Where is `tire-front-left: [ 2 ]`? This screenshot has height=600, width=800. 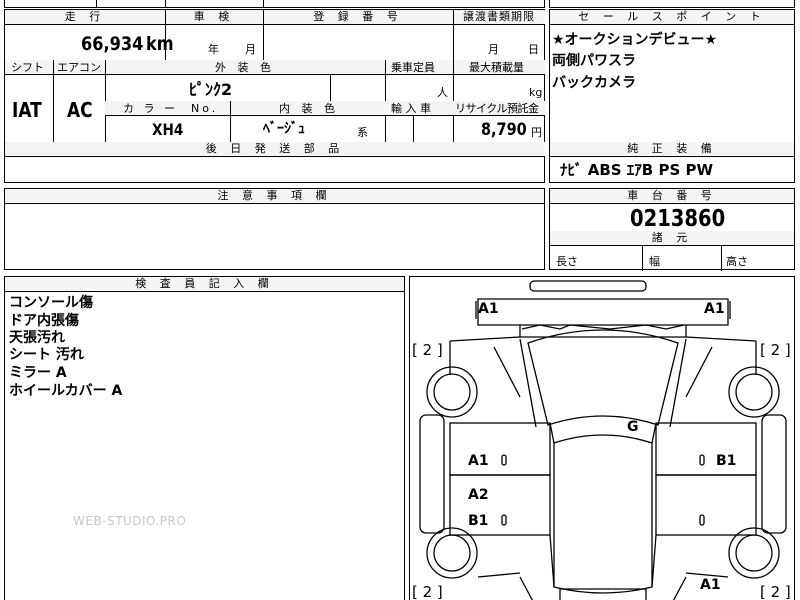
tire-front-left: [ 2 ] is located at coordinates (427, 350).